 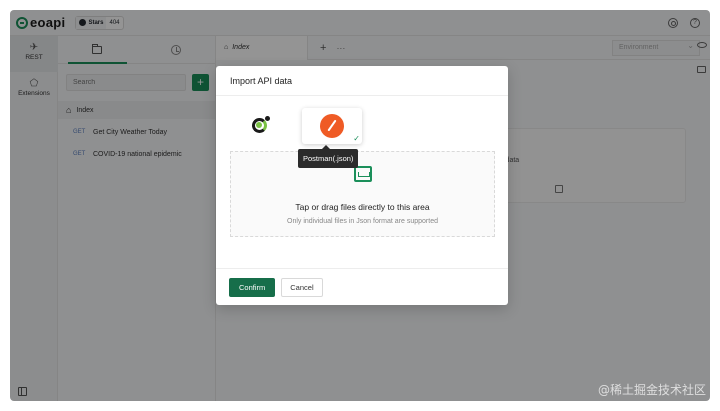 I want to click on modal-footer: Confirm Cancel, so click(x=362, y=286).